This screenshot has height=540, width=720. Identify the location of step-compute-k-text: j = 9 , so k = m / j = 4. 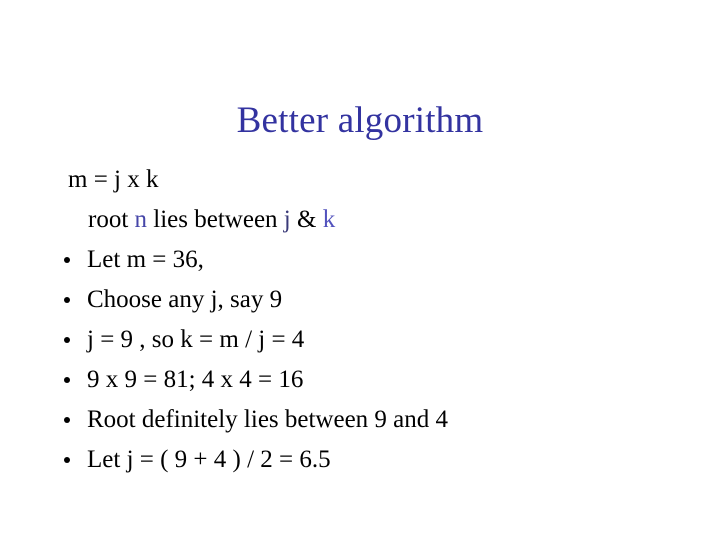
(196, 339).